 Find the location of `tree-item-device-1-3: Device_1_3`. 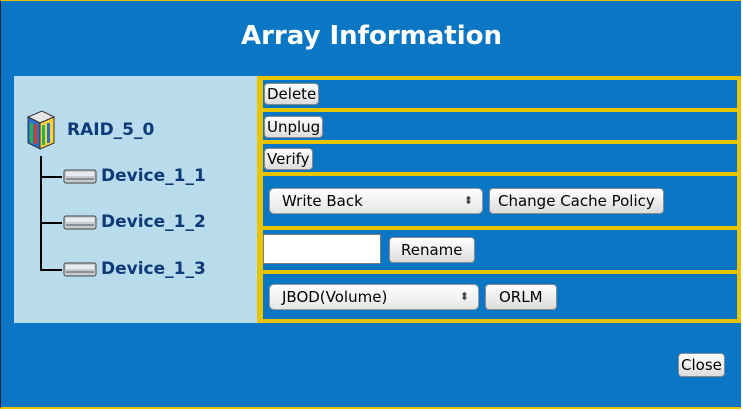

tree-item-device-1-3: Device_1_3 is located at coordinates (134, 269).